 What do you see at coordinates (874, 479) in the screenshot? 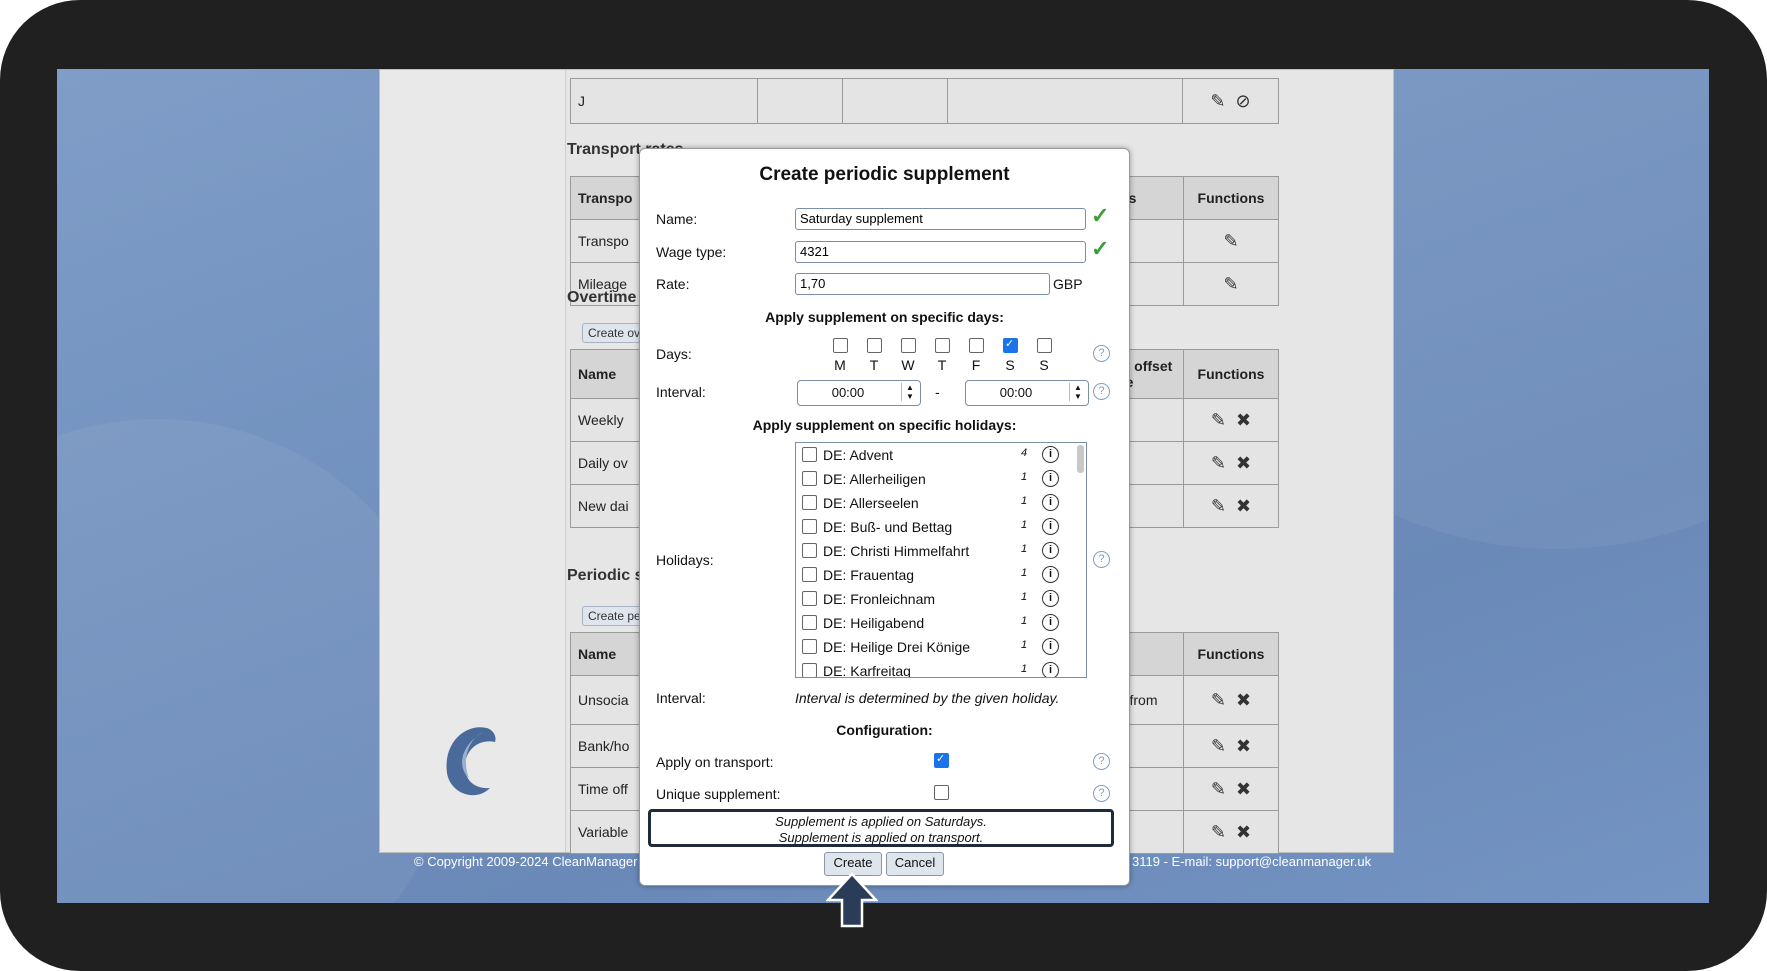
I see `holiday-name: DE: Allerheiligen` at bounding box center [874, 479].